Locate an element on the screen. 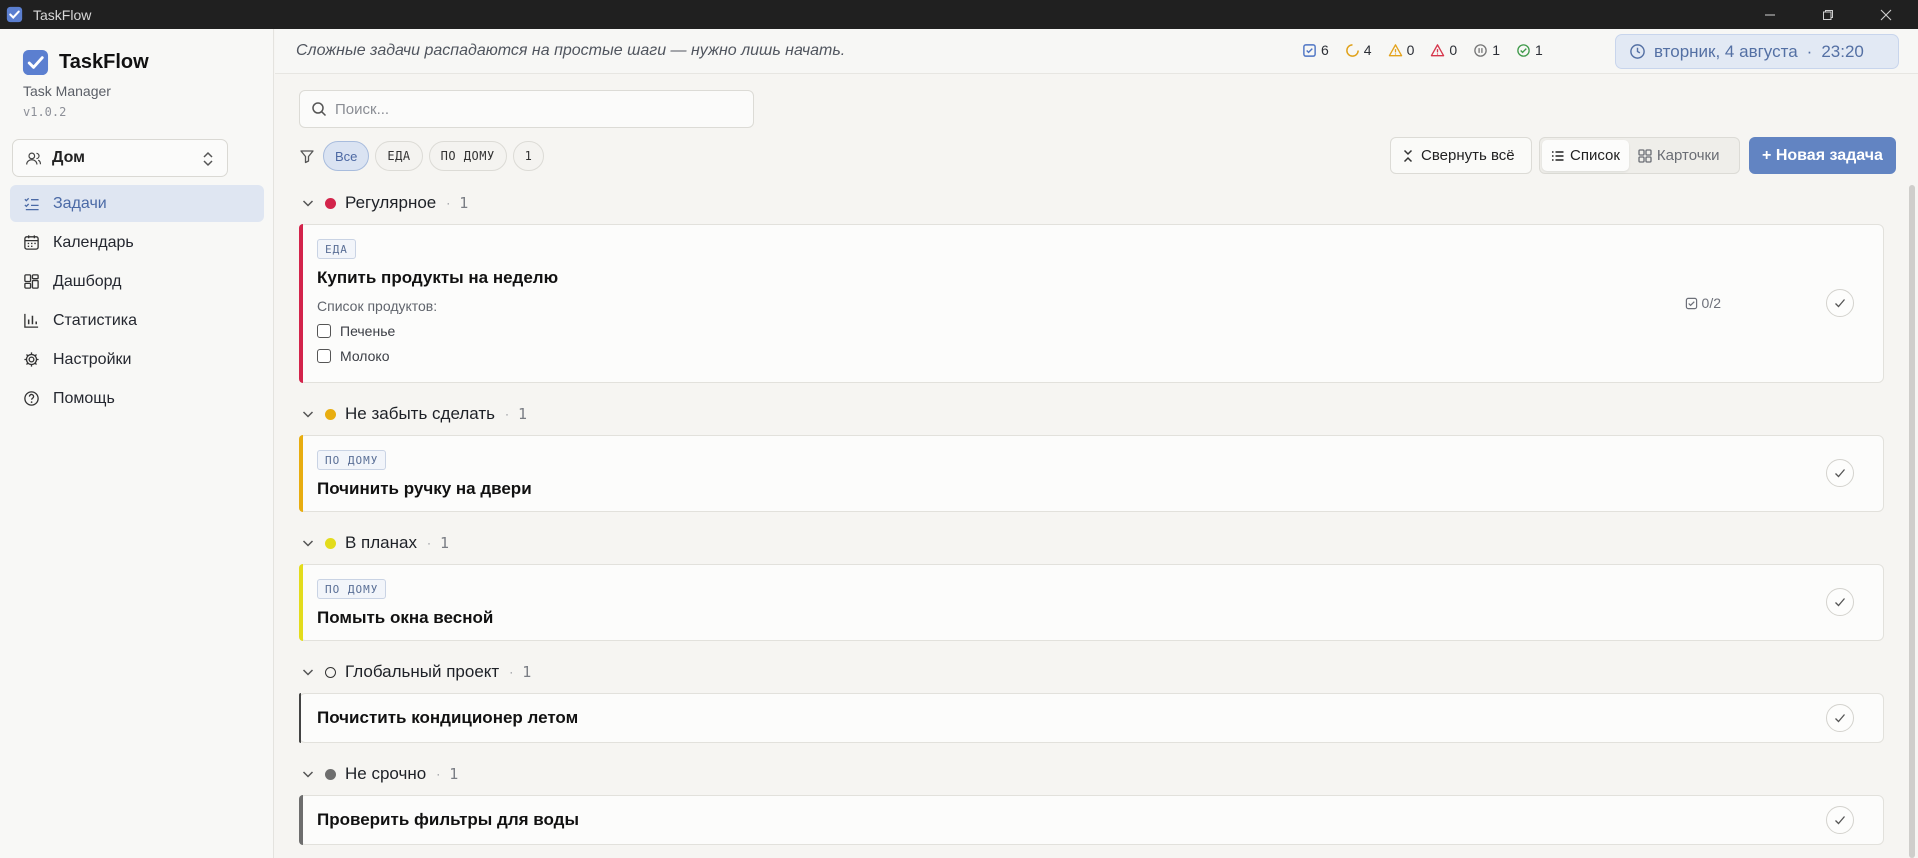 This screenshot has height=858, width=1918. stat-overdue: 0 is located at coordinates (1443, 50).